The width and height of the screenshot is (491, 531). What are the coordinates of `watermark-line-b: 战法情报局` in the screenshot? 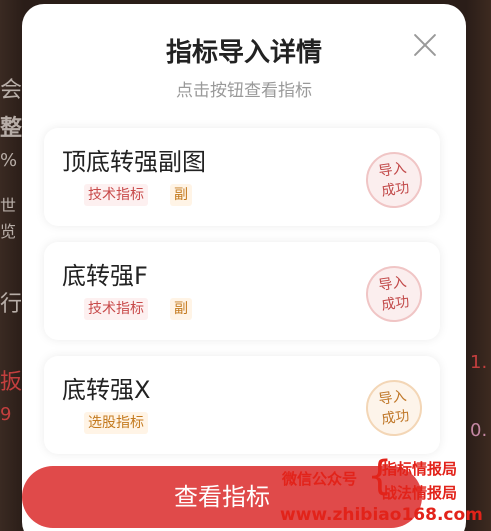 It's located at (420, 493).